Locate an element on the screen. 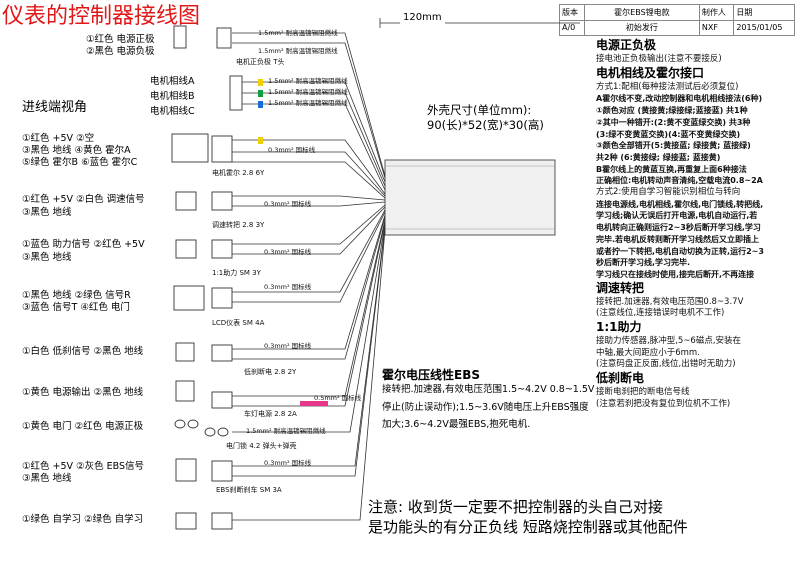 This screenshot has height=577, width=800. bullet-terminals is located at coordinates (201, 428).